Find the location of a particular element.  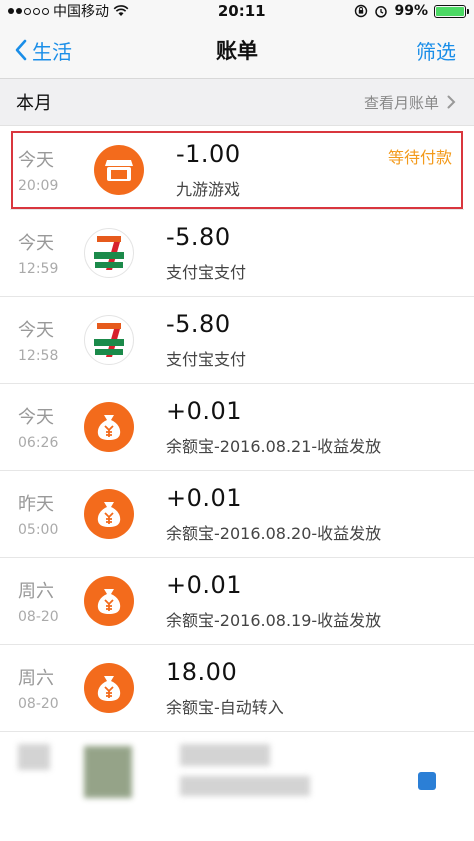

status-bar: 中国移动 20:11 99% is located at coordinates (237, 11).